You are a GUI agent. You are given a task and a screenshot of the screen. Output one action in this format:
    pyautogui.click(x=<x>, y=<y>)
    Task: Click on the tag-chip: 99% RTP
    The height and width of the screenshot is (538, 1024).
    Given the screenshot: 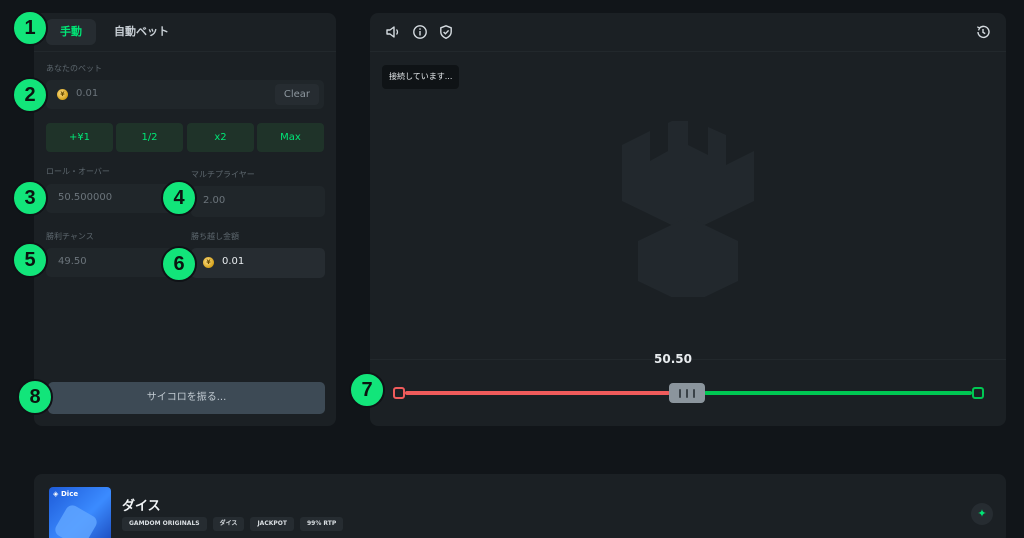 What is the action you would take?
    pyautogui.click(x=321, y=524)
    